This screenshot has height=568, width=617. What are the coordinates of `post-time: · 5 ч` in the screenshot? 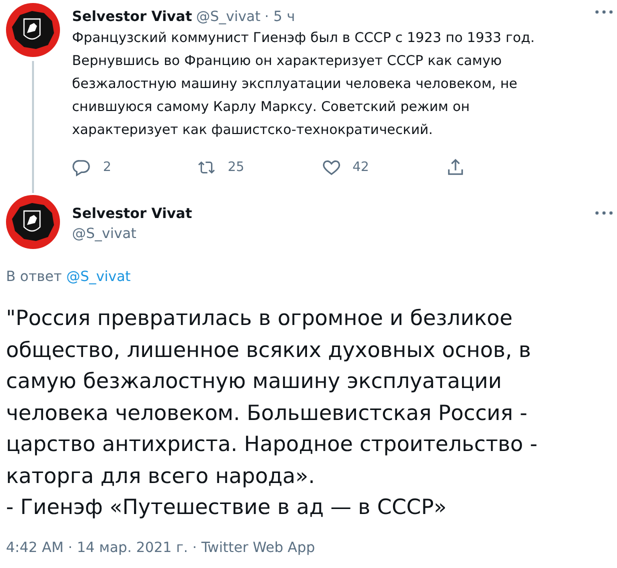 It's located at (280, 17).